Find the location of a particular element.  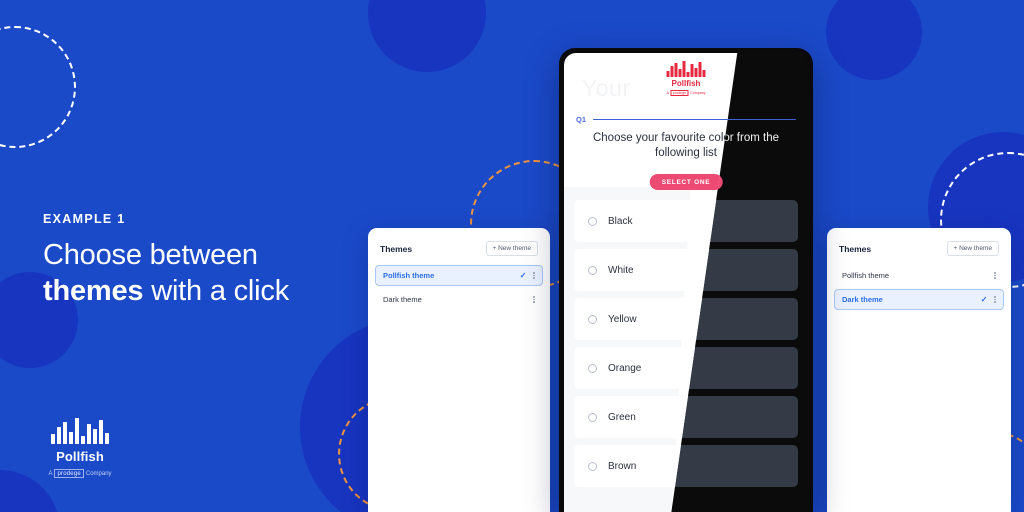

themes-list: Pollfish theme ✓ Dark theme is located at coordinates (459, 287).